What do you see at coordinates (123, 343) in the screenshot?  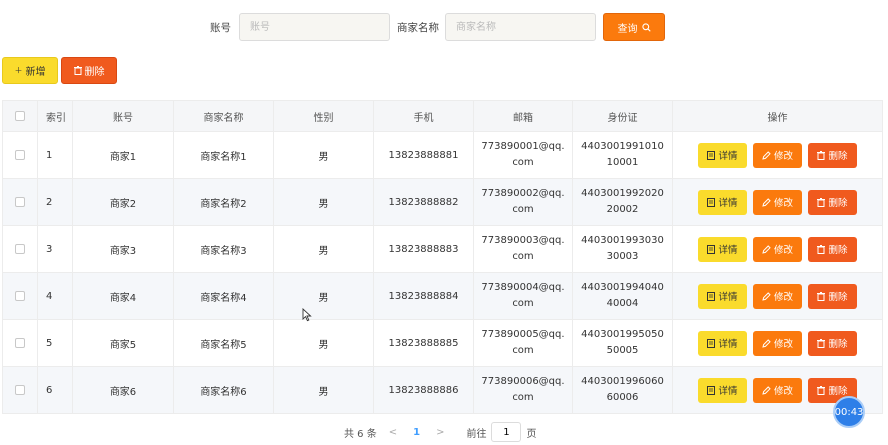 I see `cell-account: 商家5` at bounding box center [123, 343].